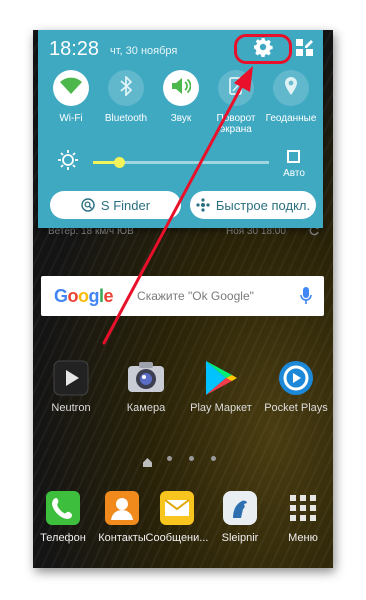  I want to click on brightness-row: Авто, so click(180, 163).